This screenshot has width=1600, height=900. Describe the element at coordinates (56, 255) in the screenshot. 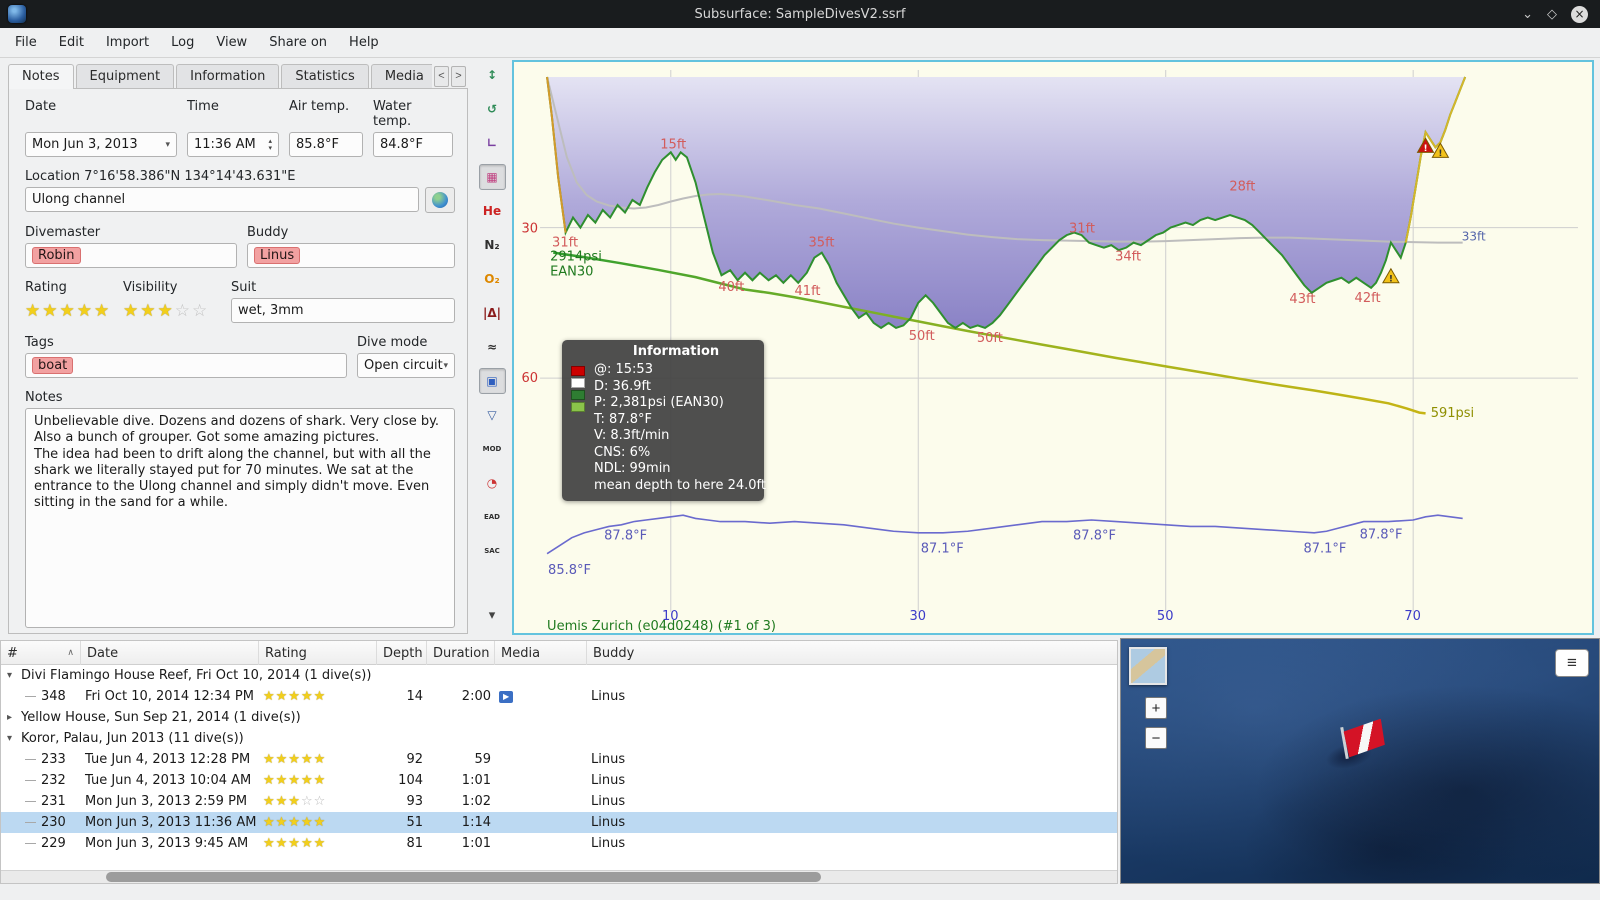

I see `divemaster-chip: Robin` at that location.